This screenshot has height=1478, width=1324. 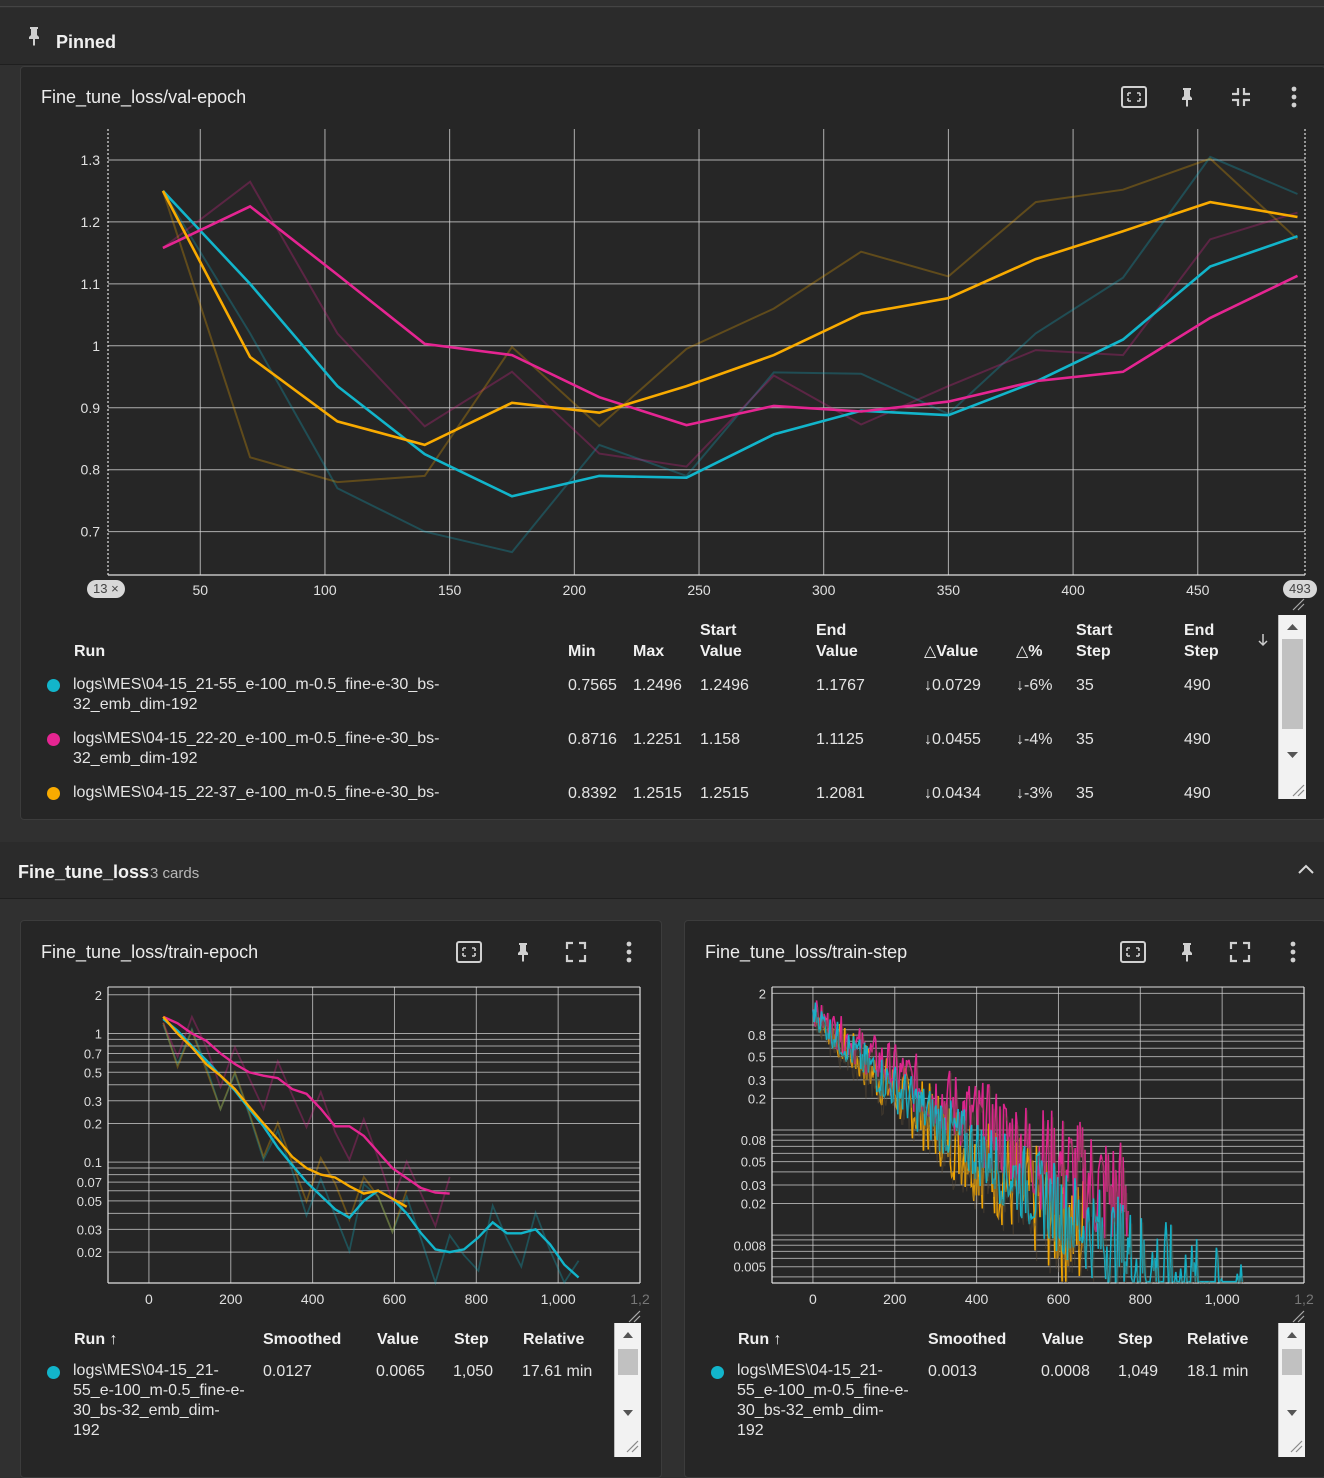 I want to click on header-end-value: End Value, so click(x=837, y=641).